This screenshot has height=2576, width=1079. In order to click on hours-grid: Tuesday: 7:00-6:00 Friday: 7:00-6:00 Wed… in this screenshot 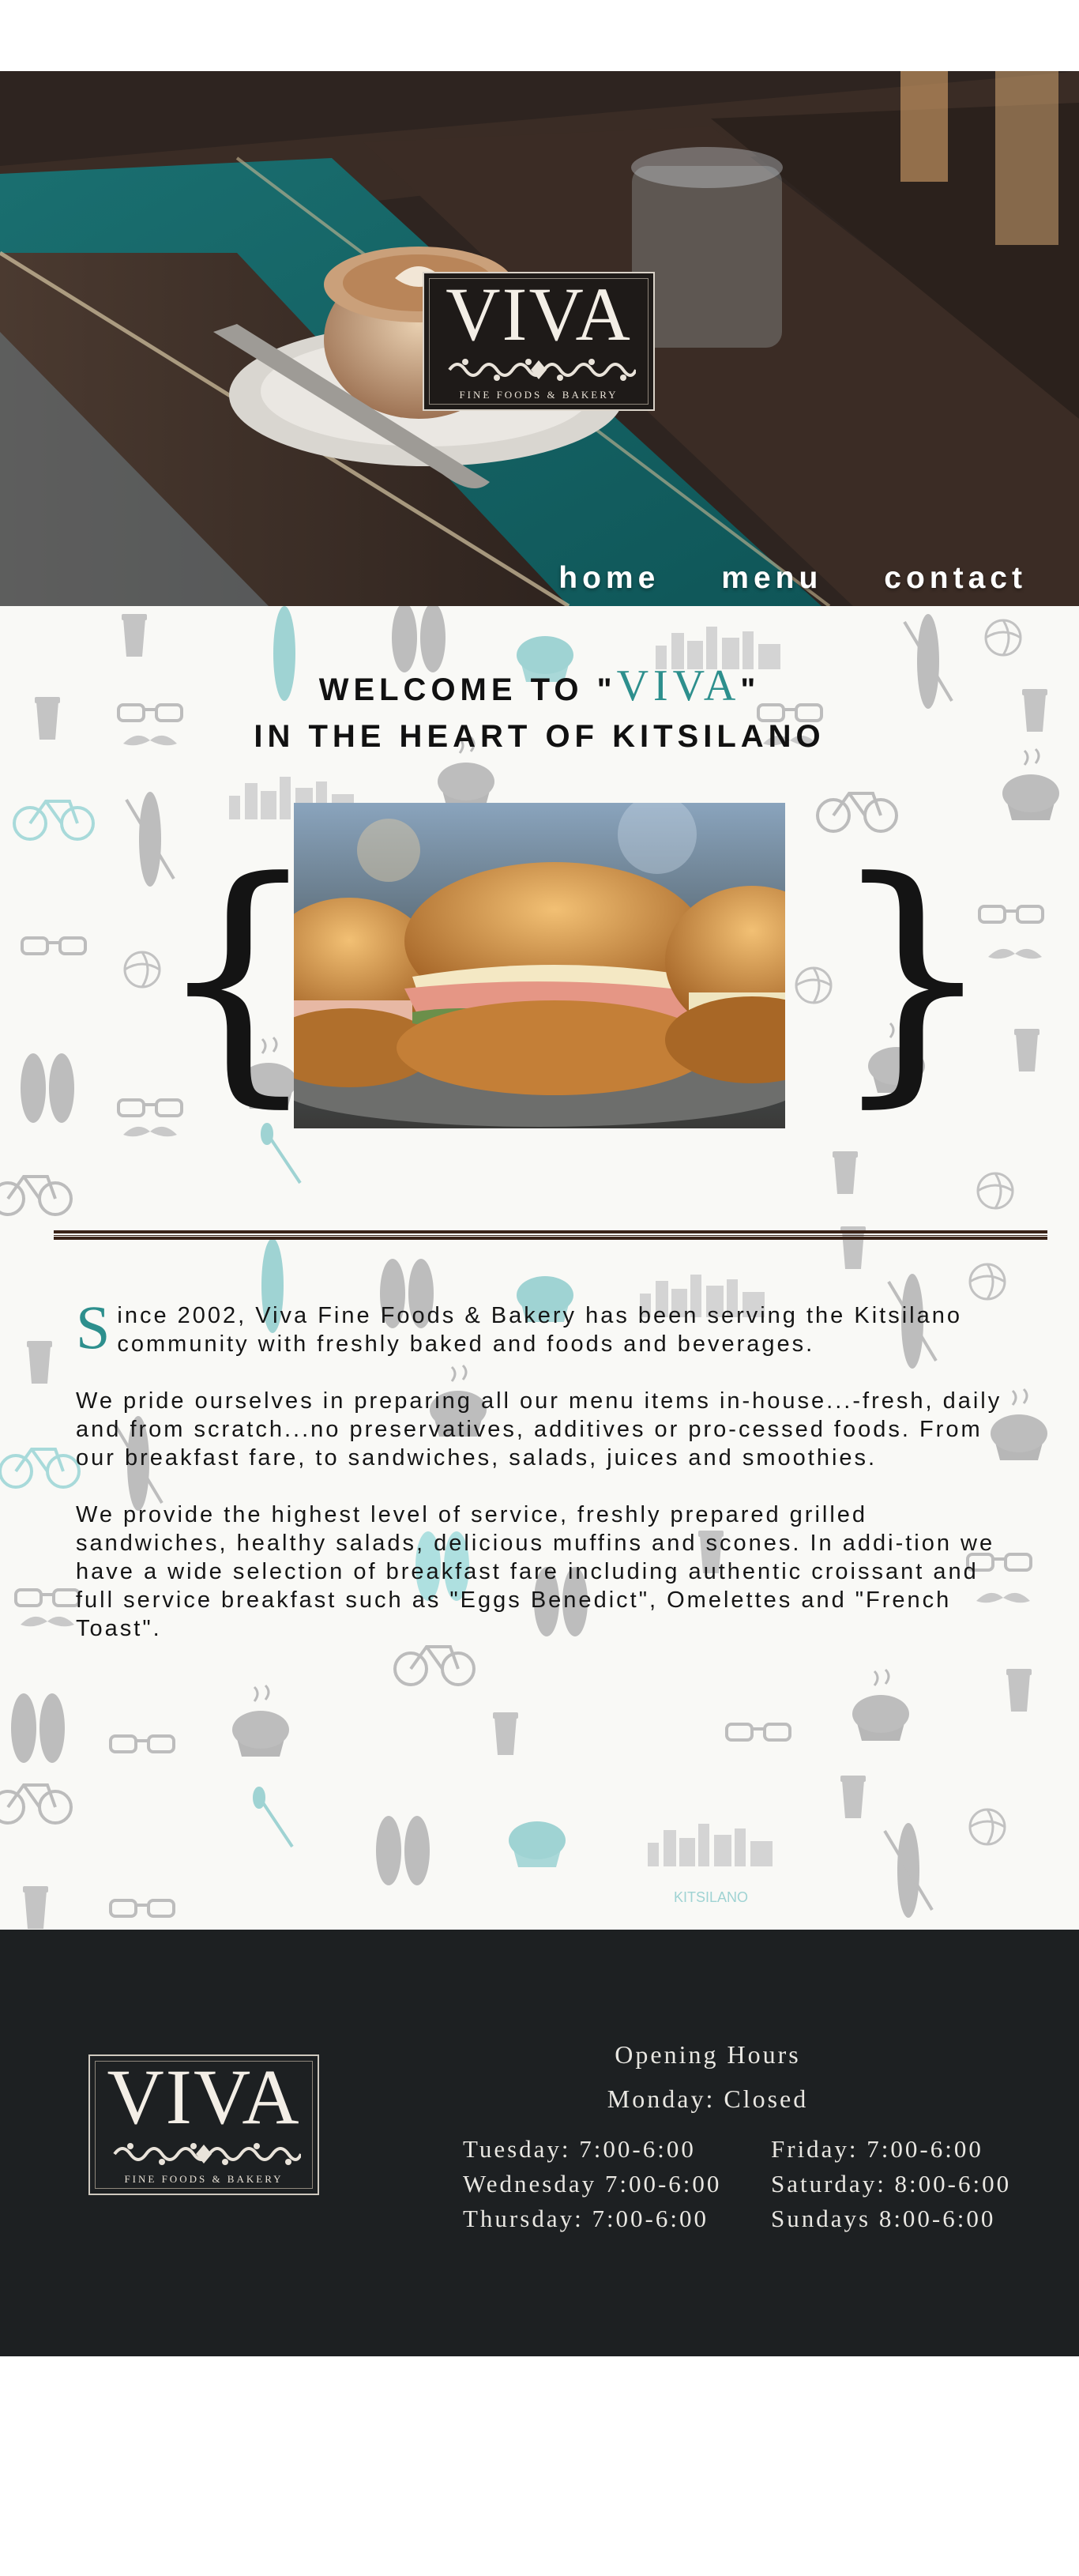, I will do `click(755, 2184)`.